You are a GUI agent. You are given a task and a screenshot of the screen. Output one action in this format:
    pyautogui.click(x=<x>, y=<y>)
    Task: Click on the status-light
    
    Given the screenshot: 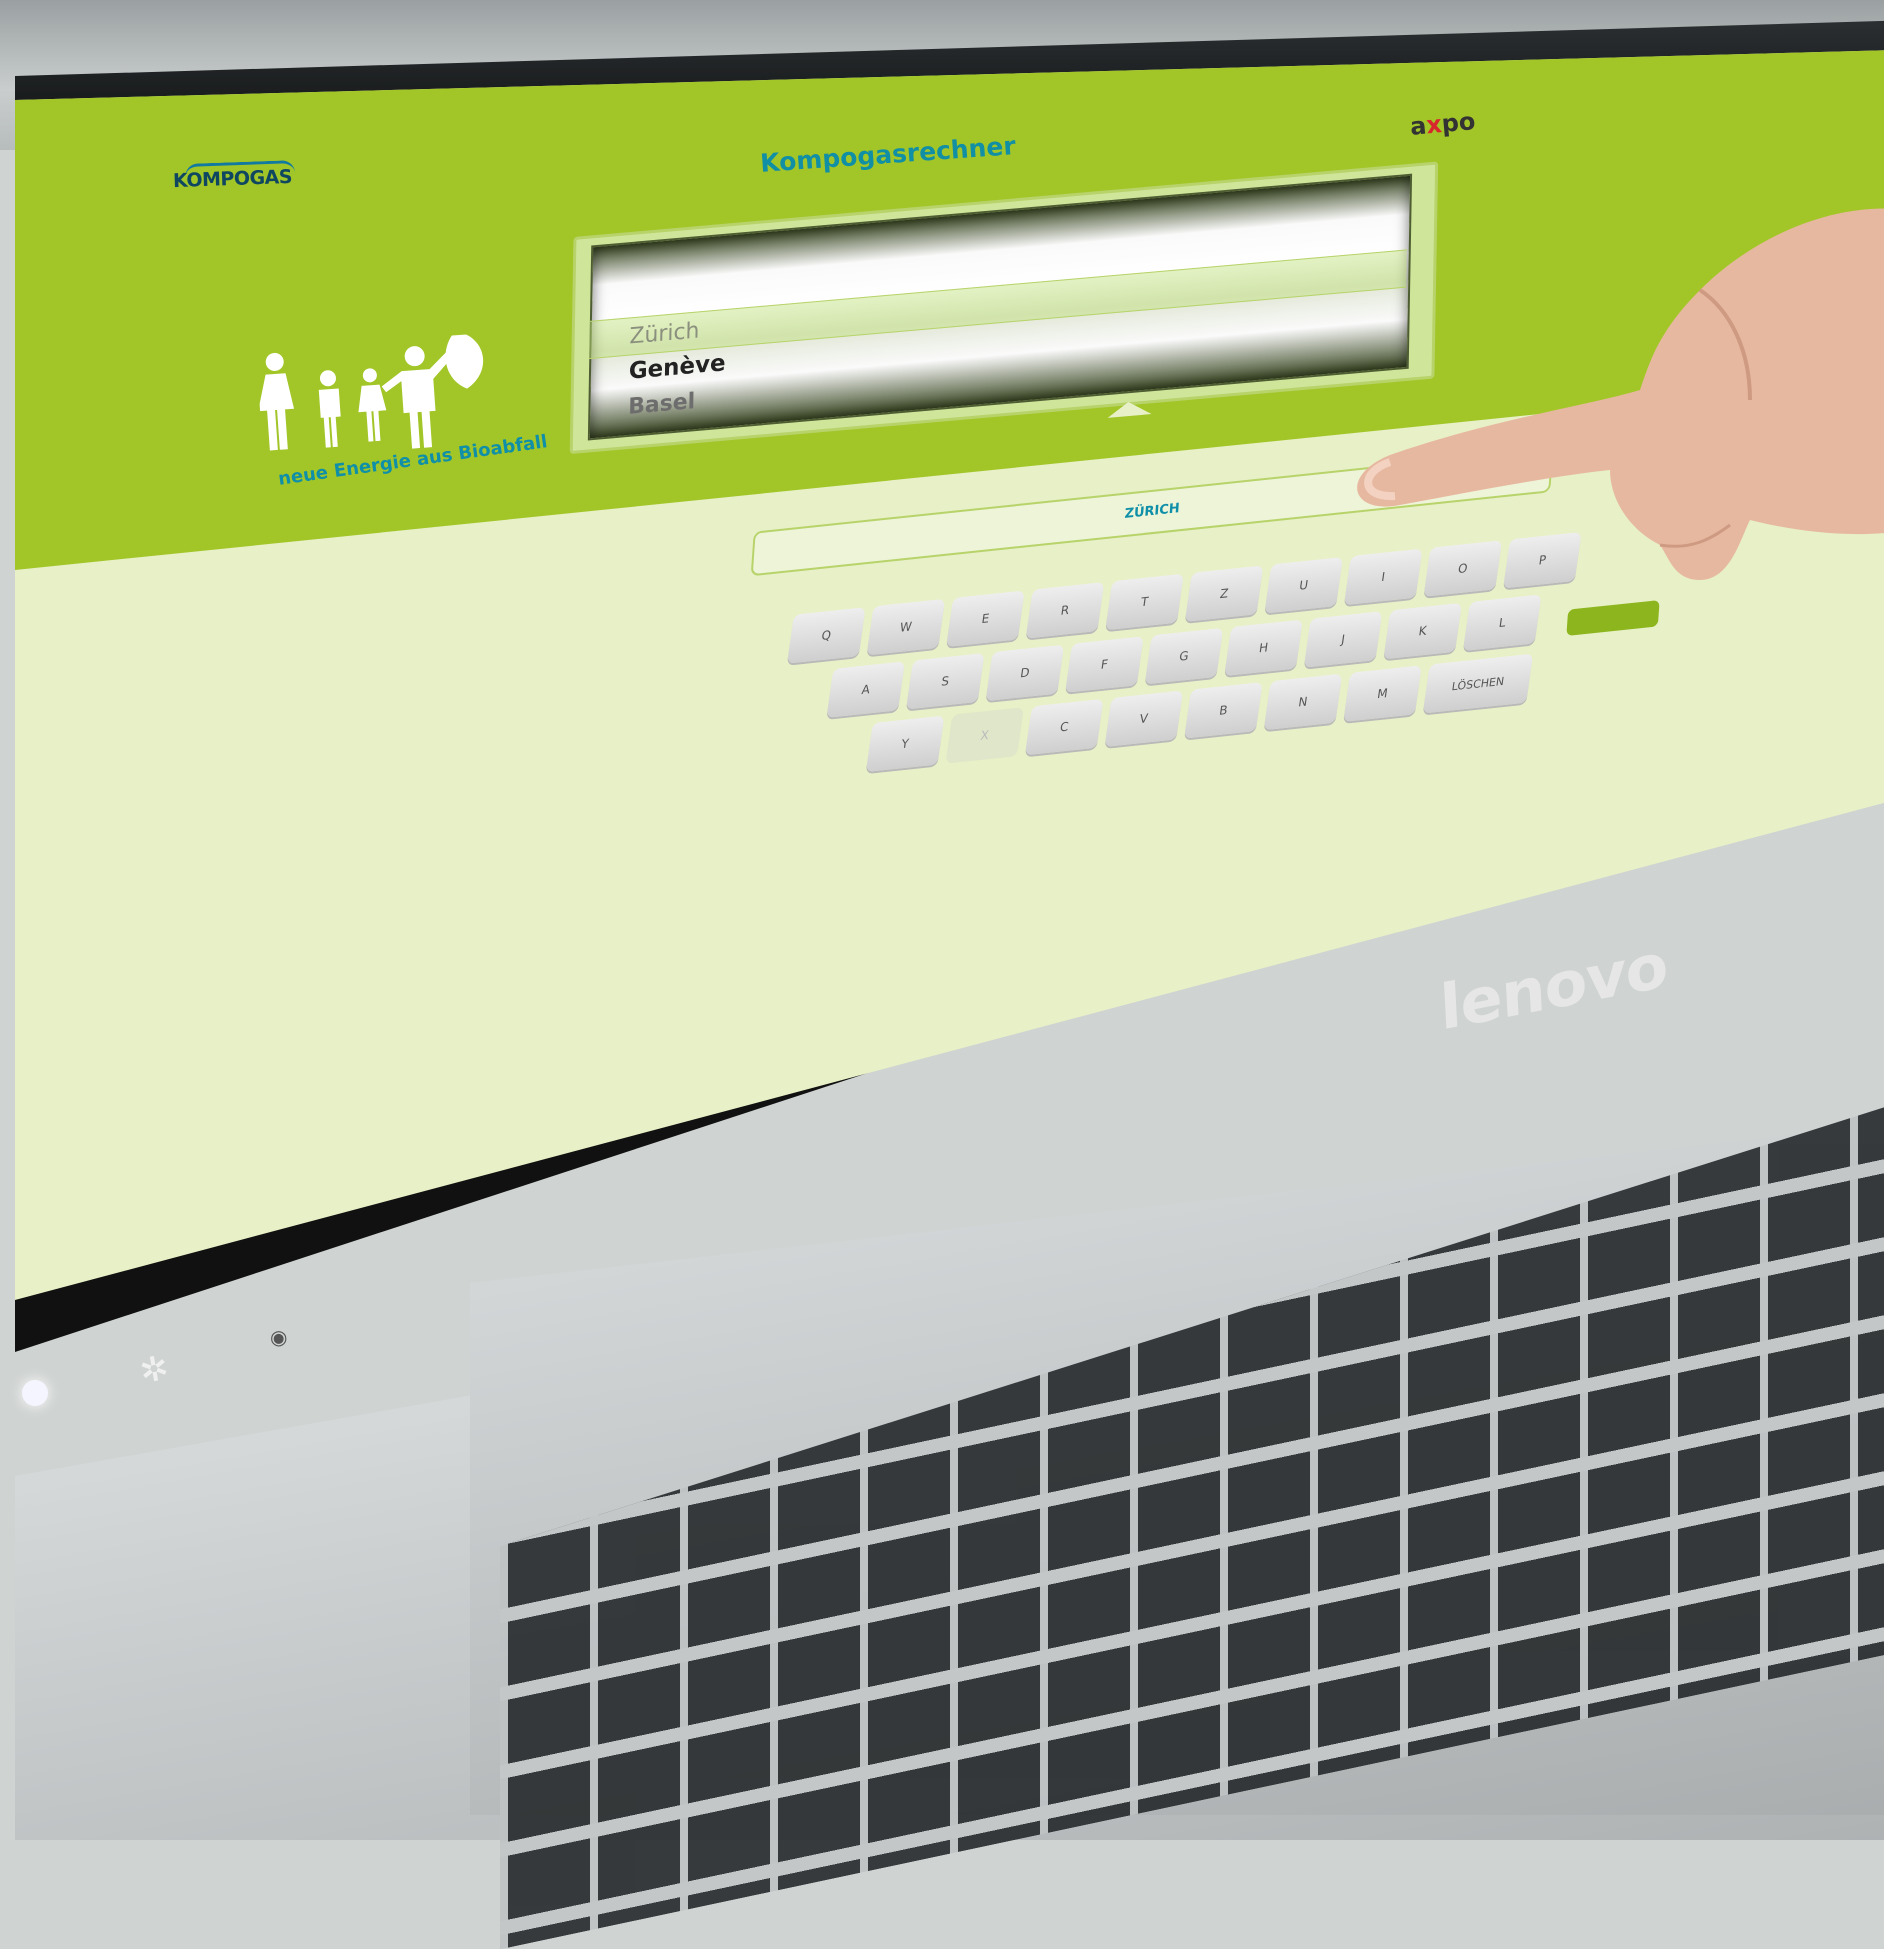 What is the action you would take?
    pyautogui.click(x=35, y=1393)
    